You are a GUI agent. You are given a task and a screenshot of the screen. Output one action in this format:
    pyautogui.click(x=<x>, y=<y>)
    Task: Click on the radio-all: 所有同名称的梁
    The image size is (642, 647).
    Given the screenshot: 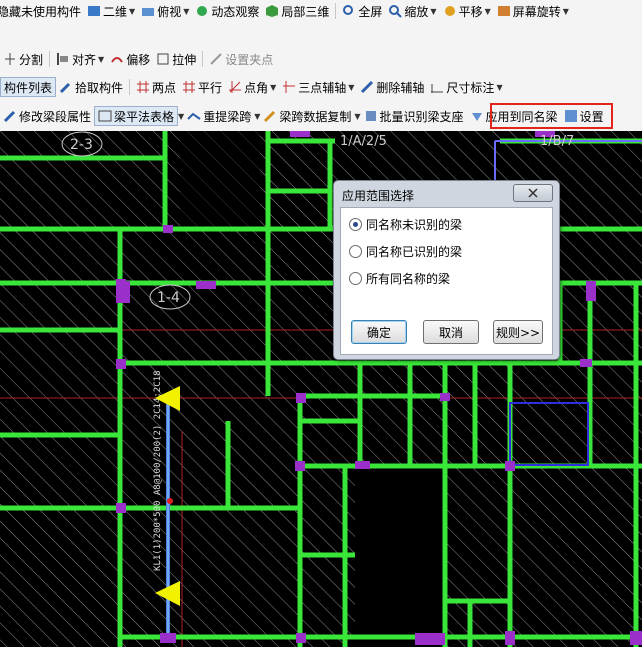 What is the action you would take?
    pyautogui.click(x=399, y=278)
    